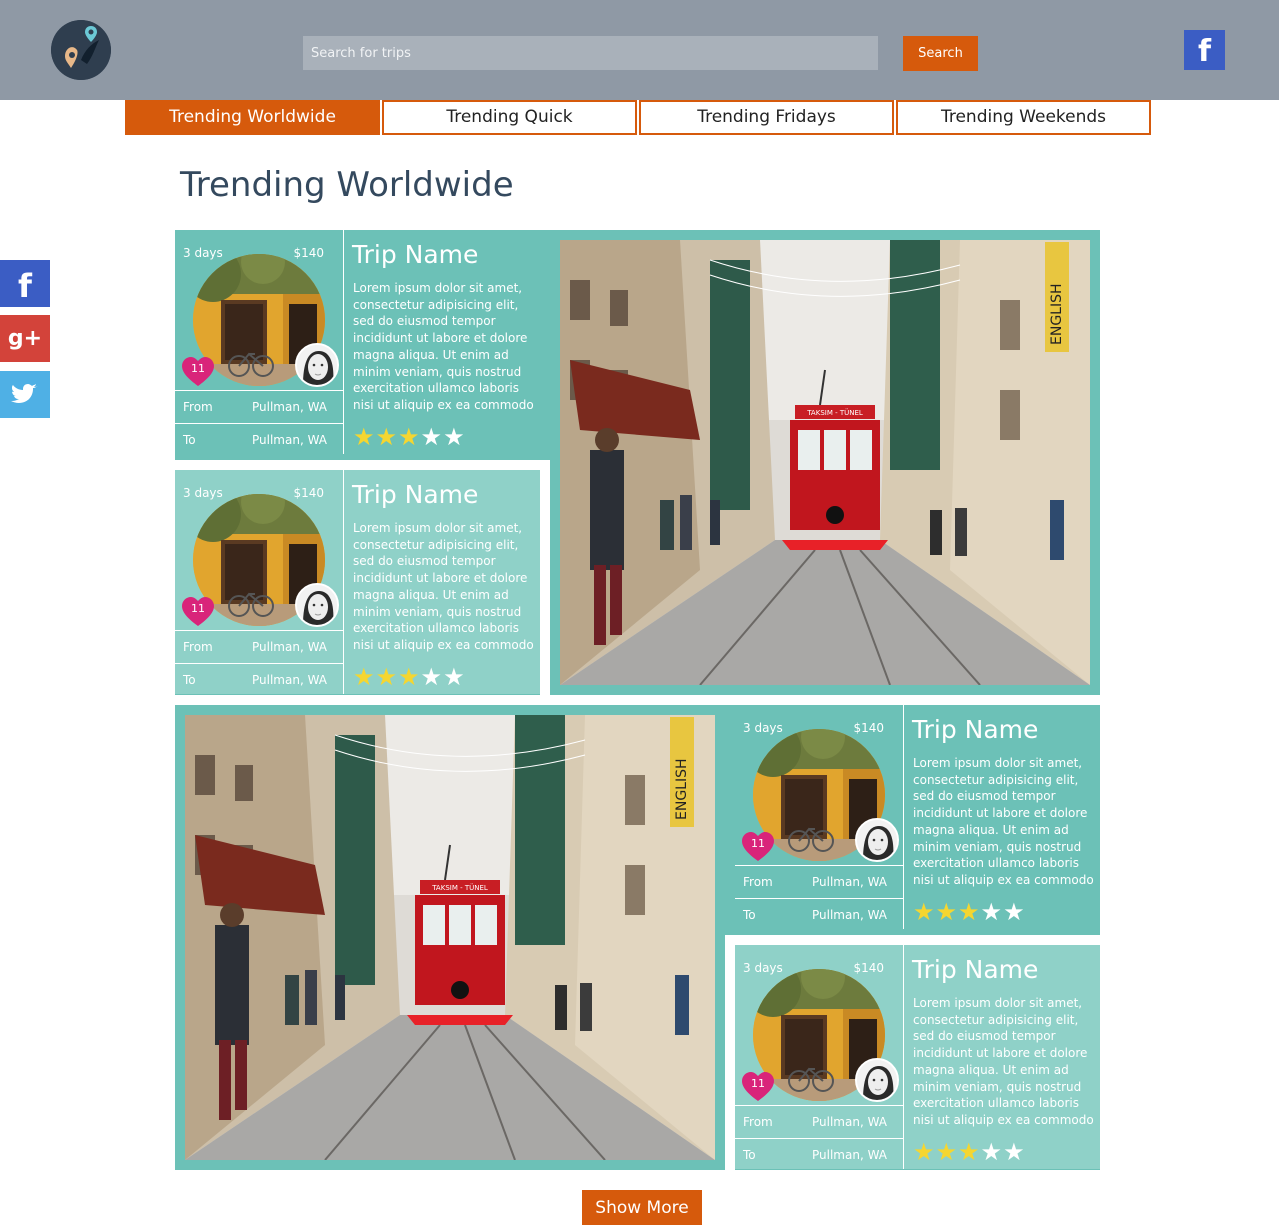 The image size is (1279, 1228). I want to click on tab-trending-weekends: Trending Weekends, so click(1023, 117).